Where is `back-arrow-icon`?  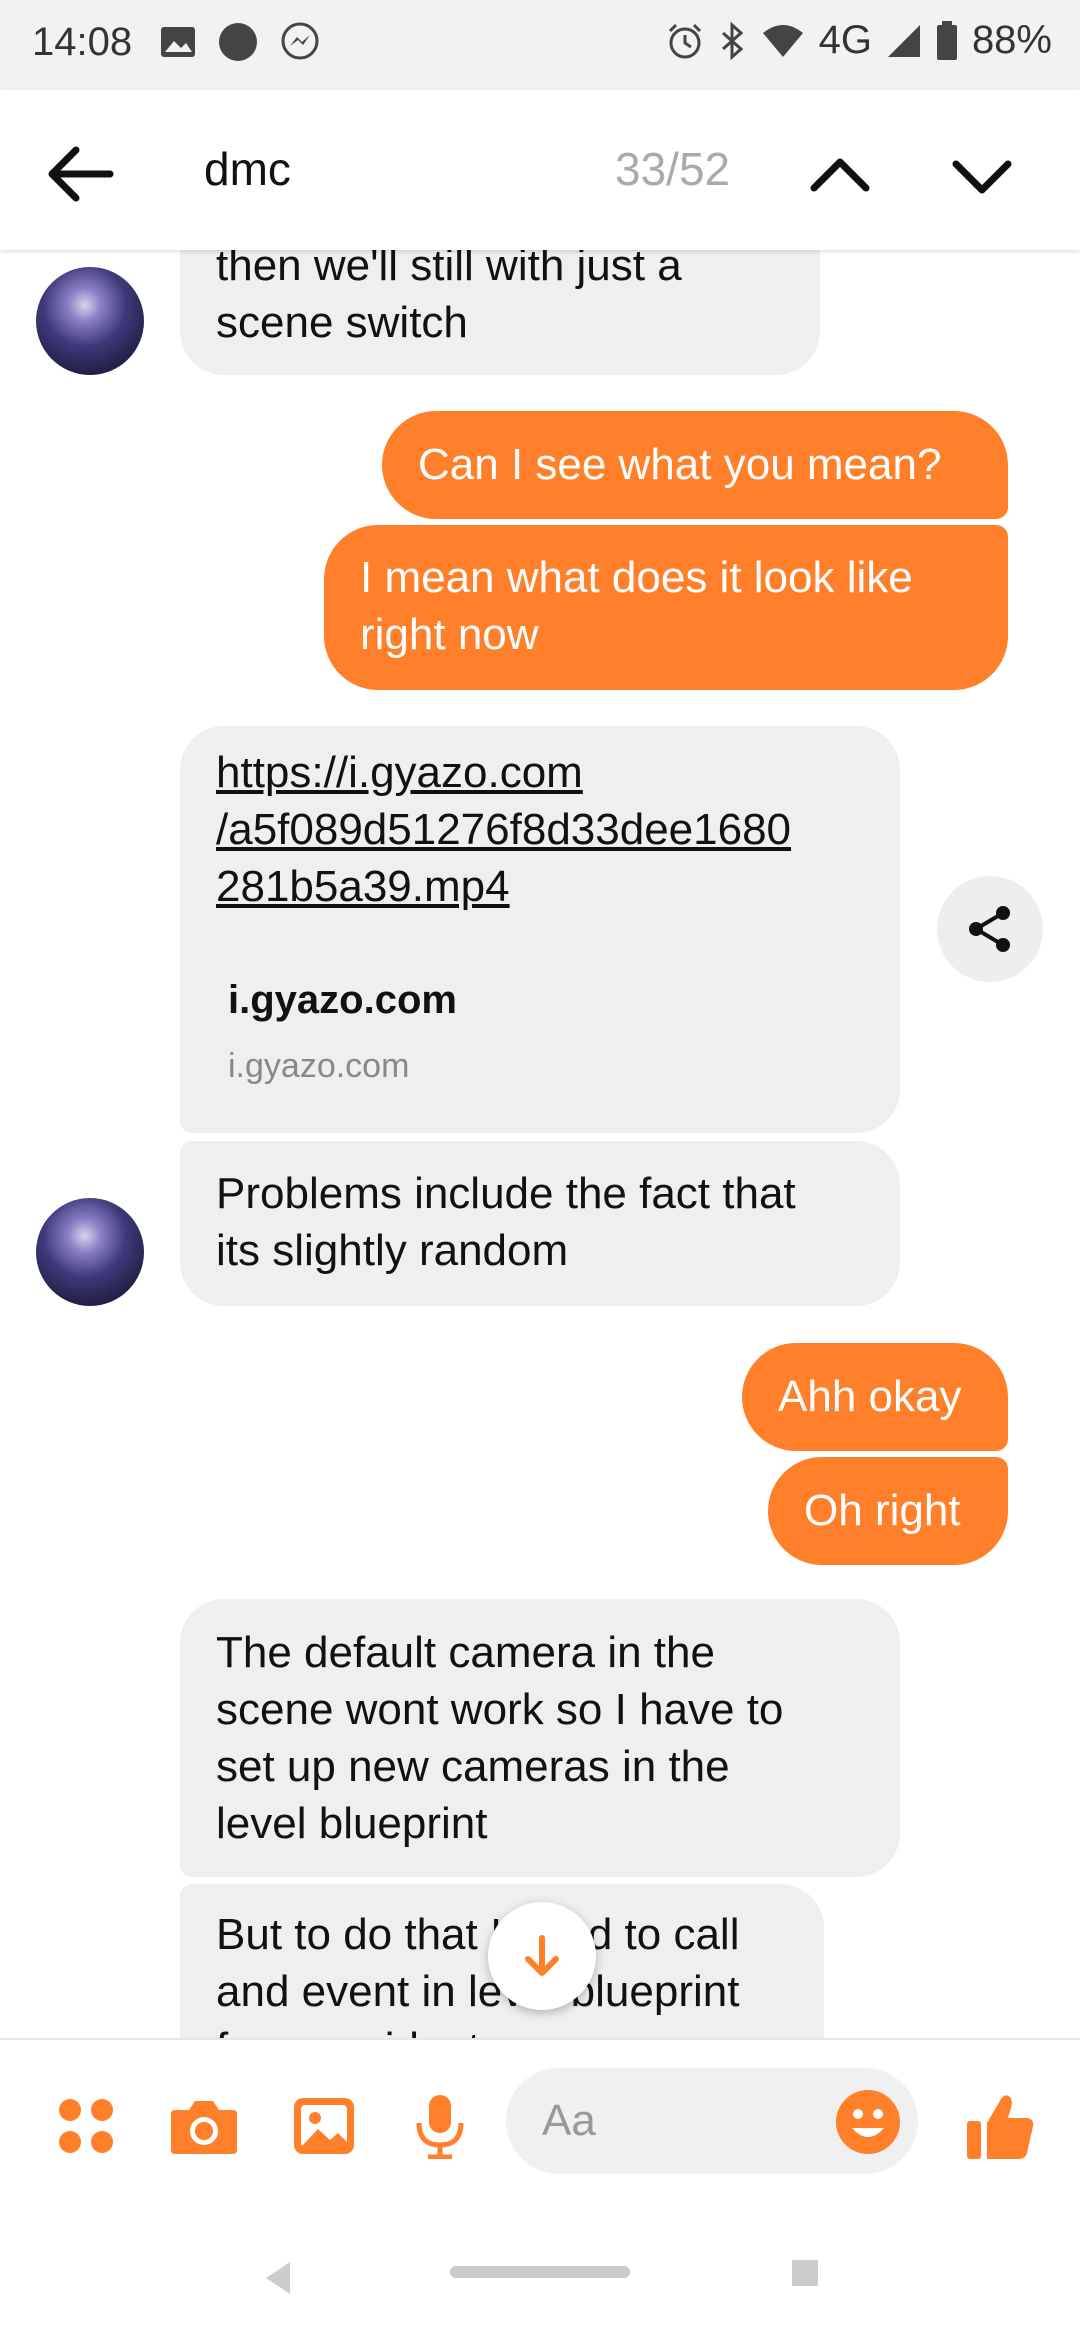 back-arrow-icon is located at coordinates (80, 174).